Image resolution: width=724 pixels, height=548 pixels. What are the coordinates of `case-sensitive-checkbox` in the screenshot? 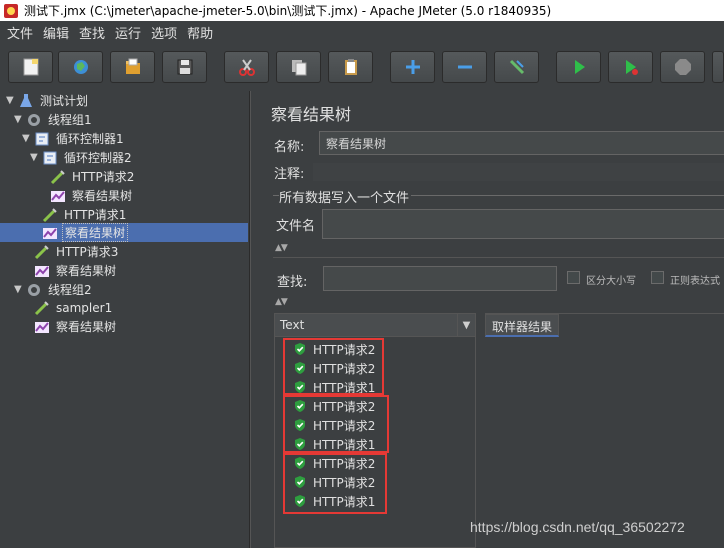 It's located at (573, 277).